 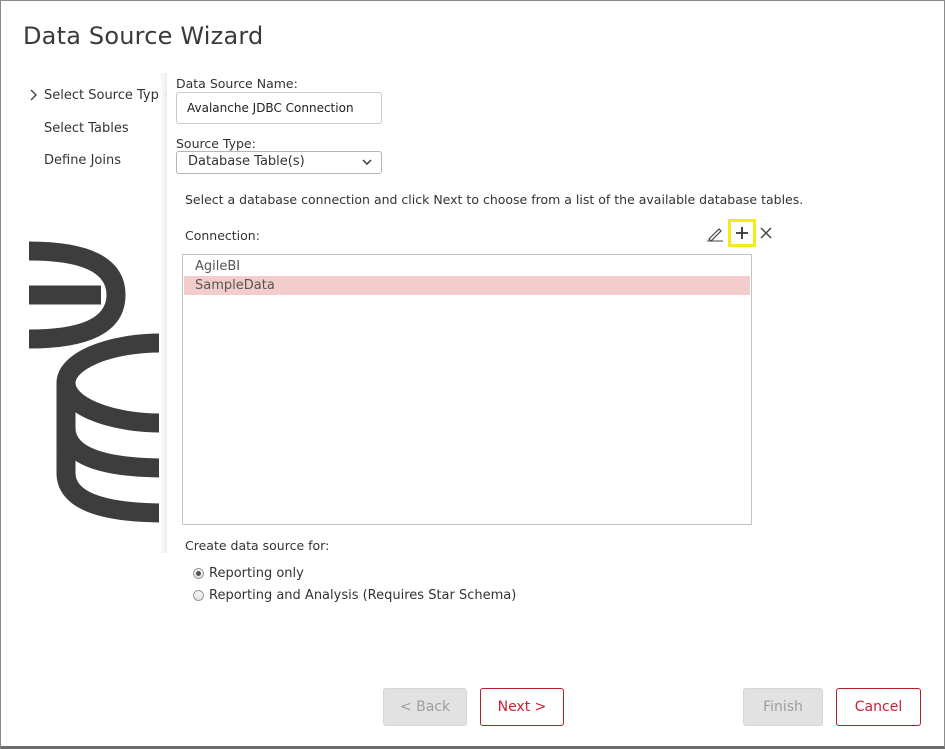 What do you see at coordinates (878, 707) in the screenshot?
I see `cancel-button: Cancel` at bounding box center [878, 707].